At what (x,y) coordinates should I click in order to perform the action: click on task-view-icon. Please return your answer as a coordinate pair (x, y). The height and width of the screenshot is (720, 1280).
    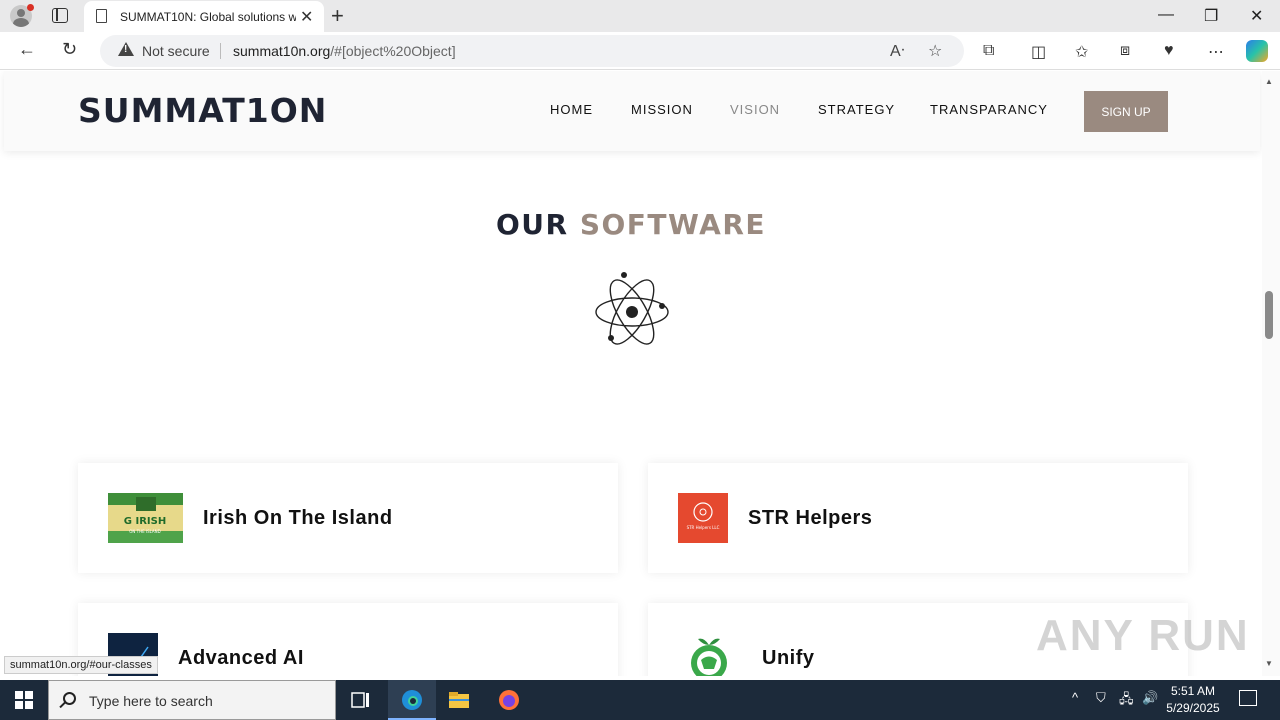
    Looking at the image, I should click on (361, 700).